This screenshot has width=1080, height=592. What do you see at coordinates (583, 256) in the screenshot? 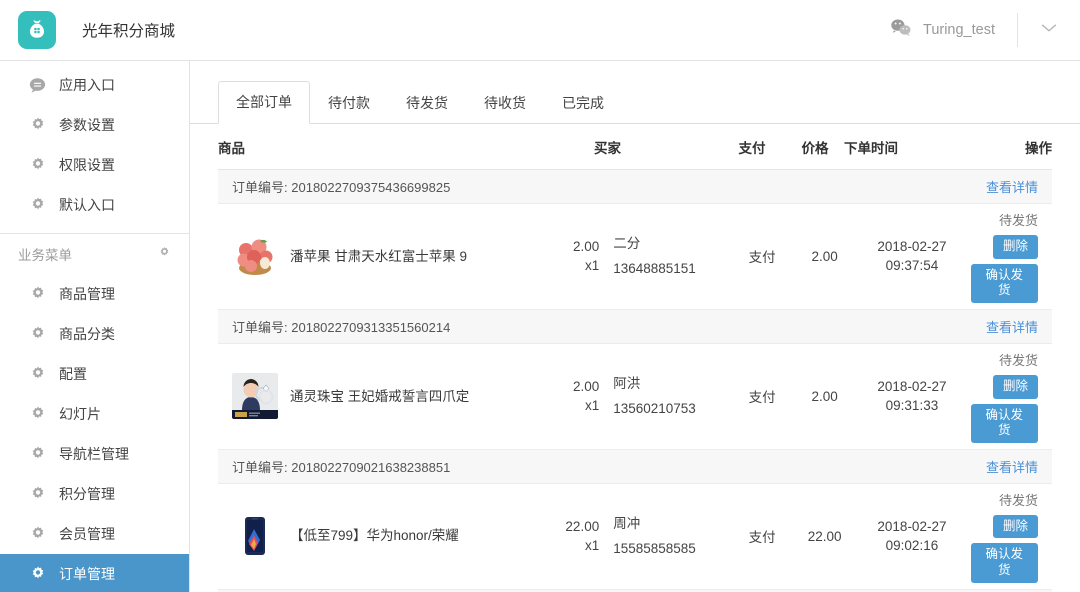
I see `order-quantity-cell: 2.00 x1` at bounding box center [583, 256].